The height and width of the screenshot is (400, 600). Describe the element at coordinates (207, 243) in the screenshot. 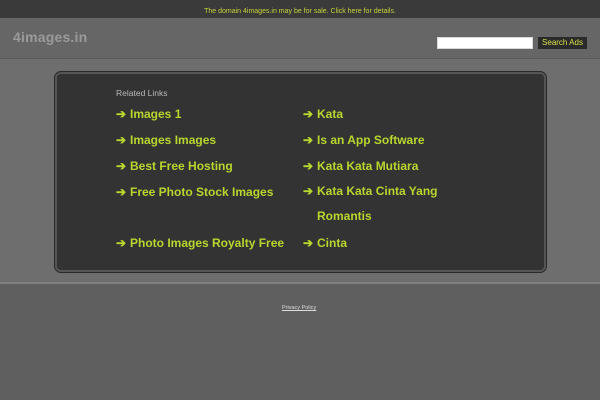

I see `related-link-label: Photo Images Royalty Free` at that location.